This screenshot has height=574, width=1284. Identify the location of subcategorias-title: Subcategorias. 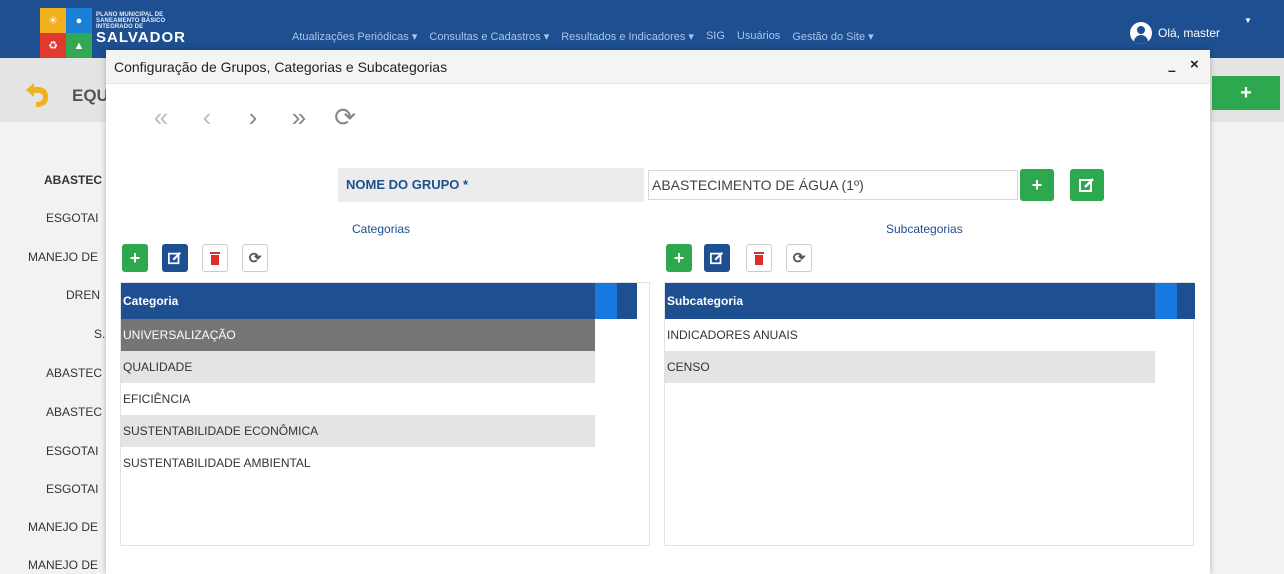
(924, 229).